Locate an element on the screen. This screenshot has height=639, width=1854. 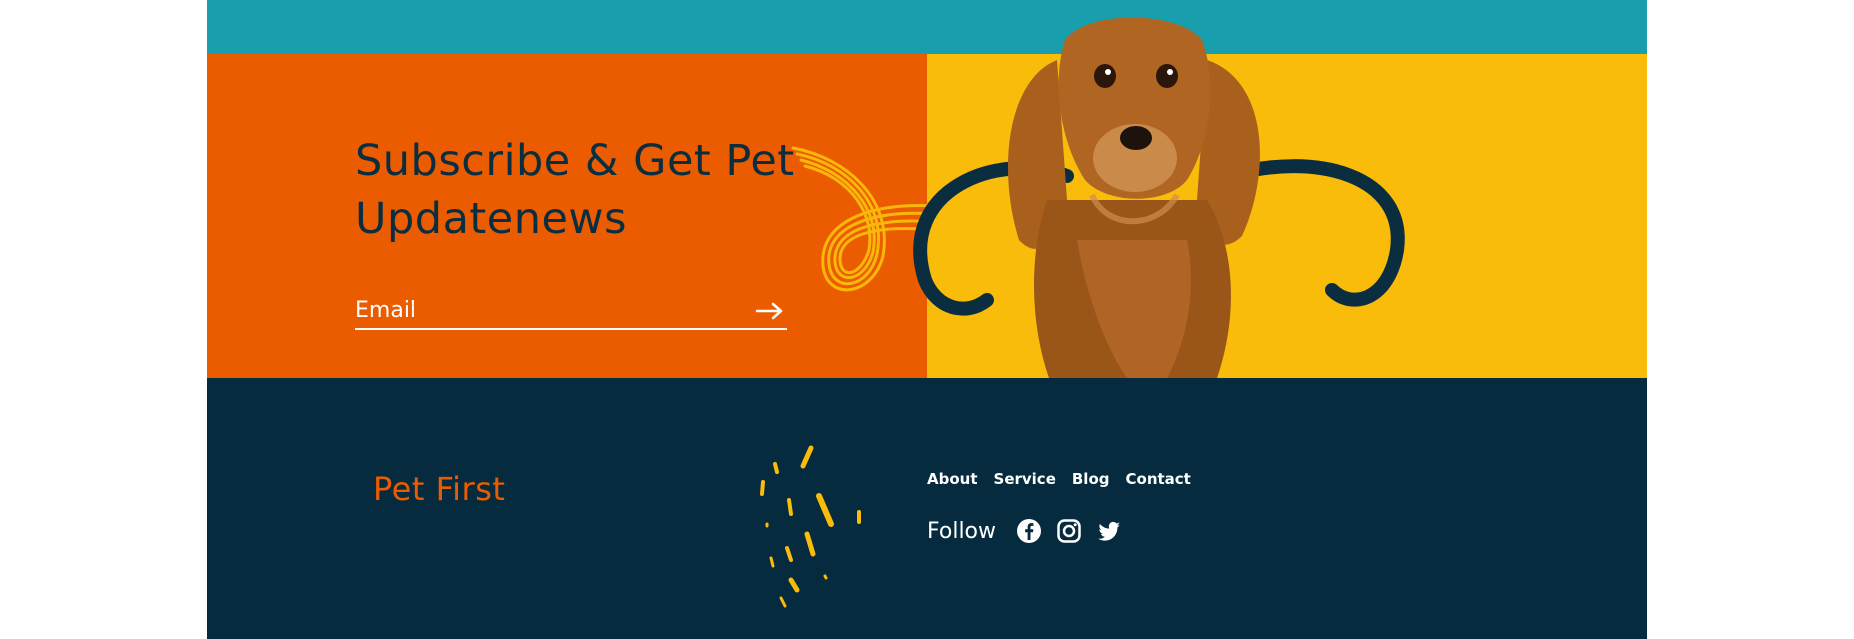
nav-service: Service is located at coordinates (1025, 479).